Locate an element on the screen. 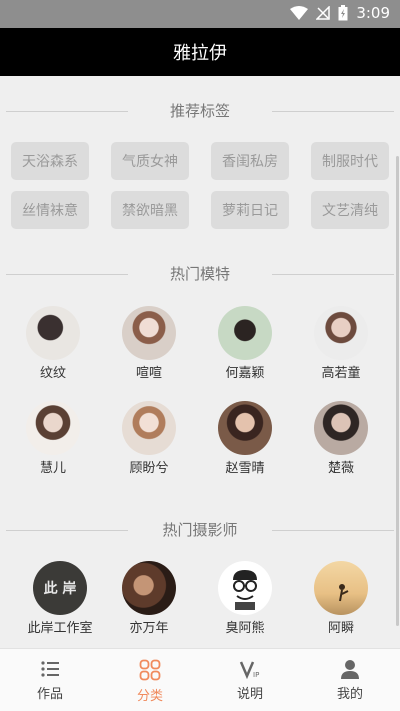 The image size is (400, 711). section-title-photographers: 热门摄影师 is located at coordinates (200, 530).